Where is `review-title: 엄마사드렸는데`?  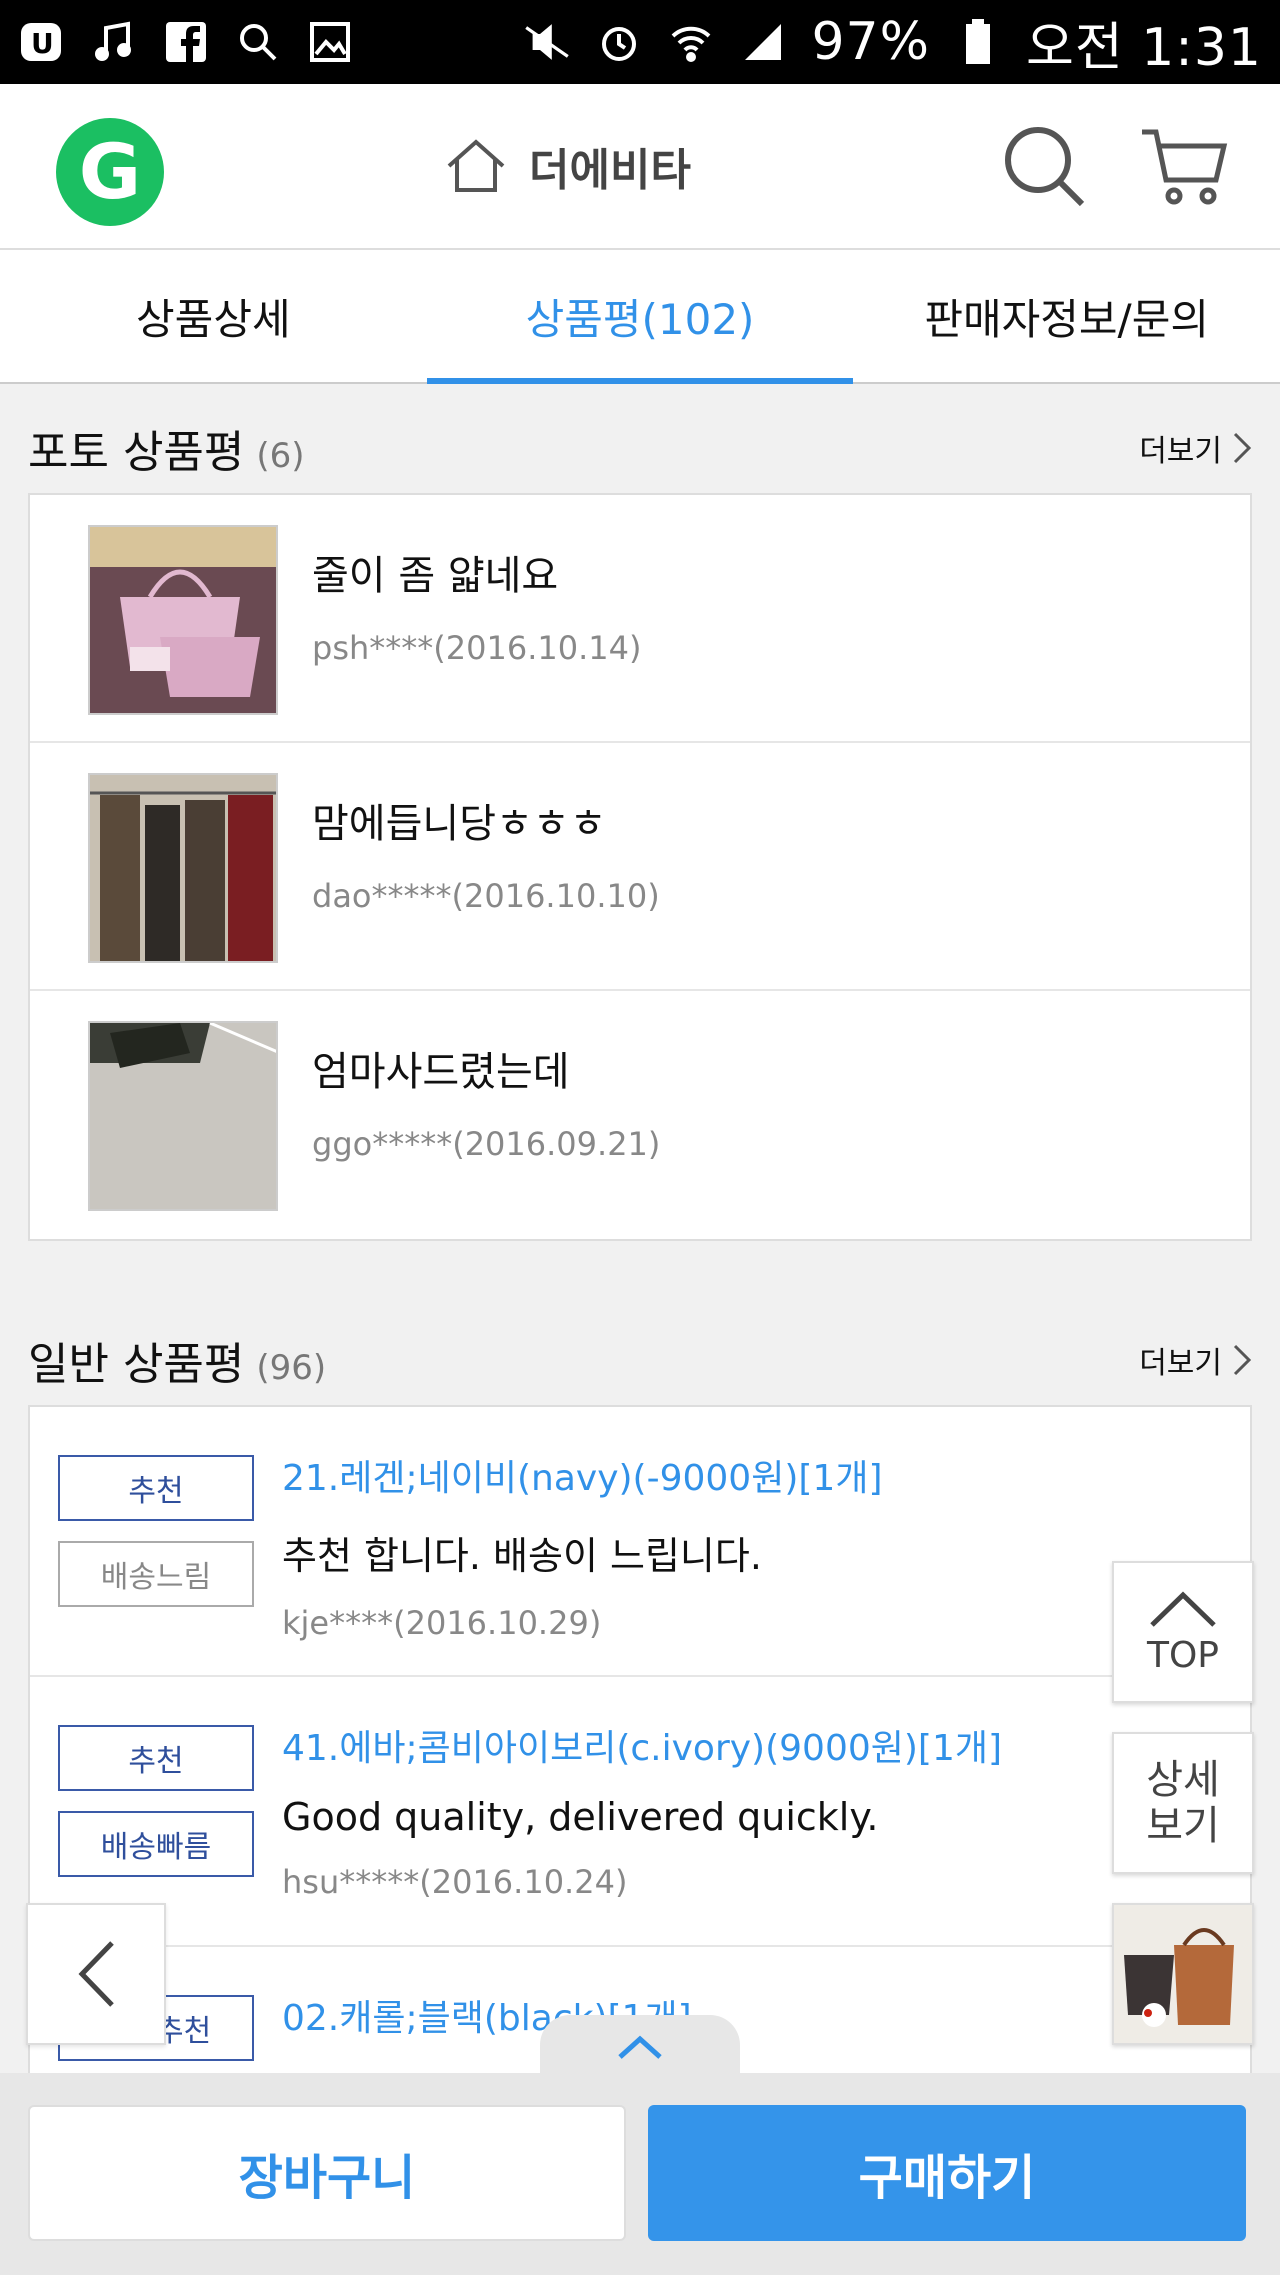 review-title: 엄마사드렸는데 is located at coordinates (441, 1072).